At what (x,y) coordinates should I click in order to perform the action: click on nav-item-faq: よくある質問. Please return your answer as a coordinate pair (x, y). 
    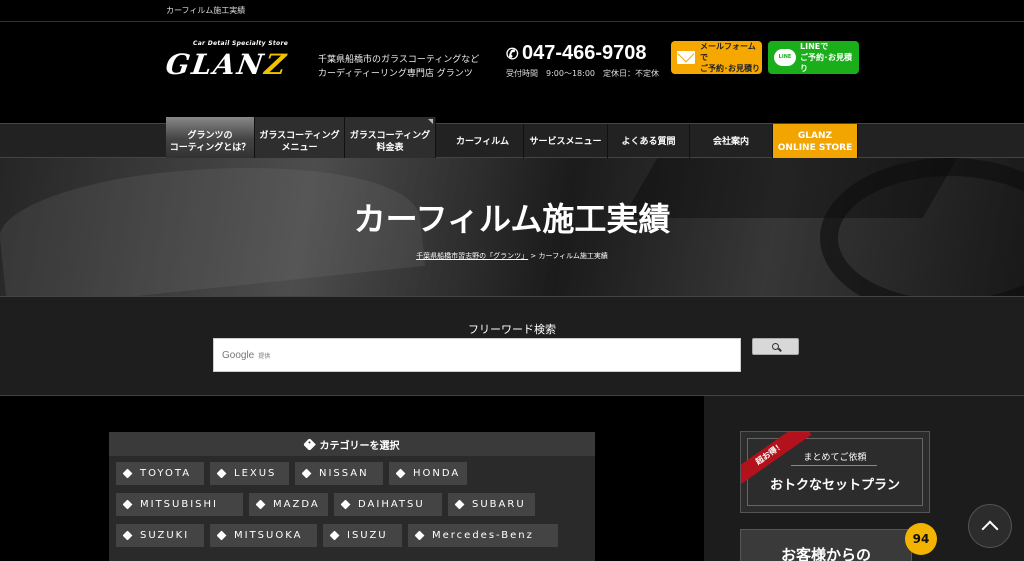
    Looking at the image, I should click on (649, 141).